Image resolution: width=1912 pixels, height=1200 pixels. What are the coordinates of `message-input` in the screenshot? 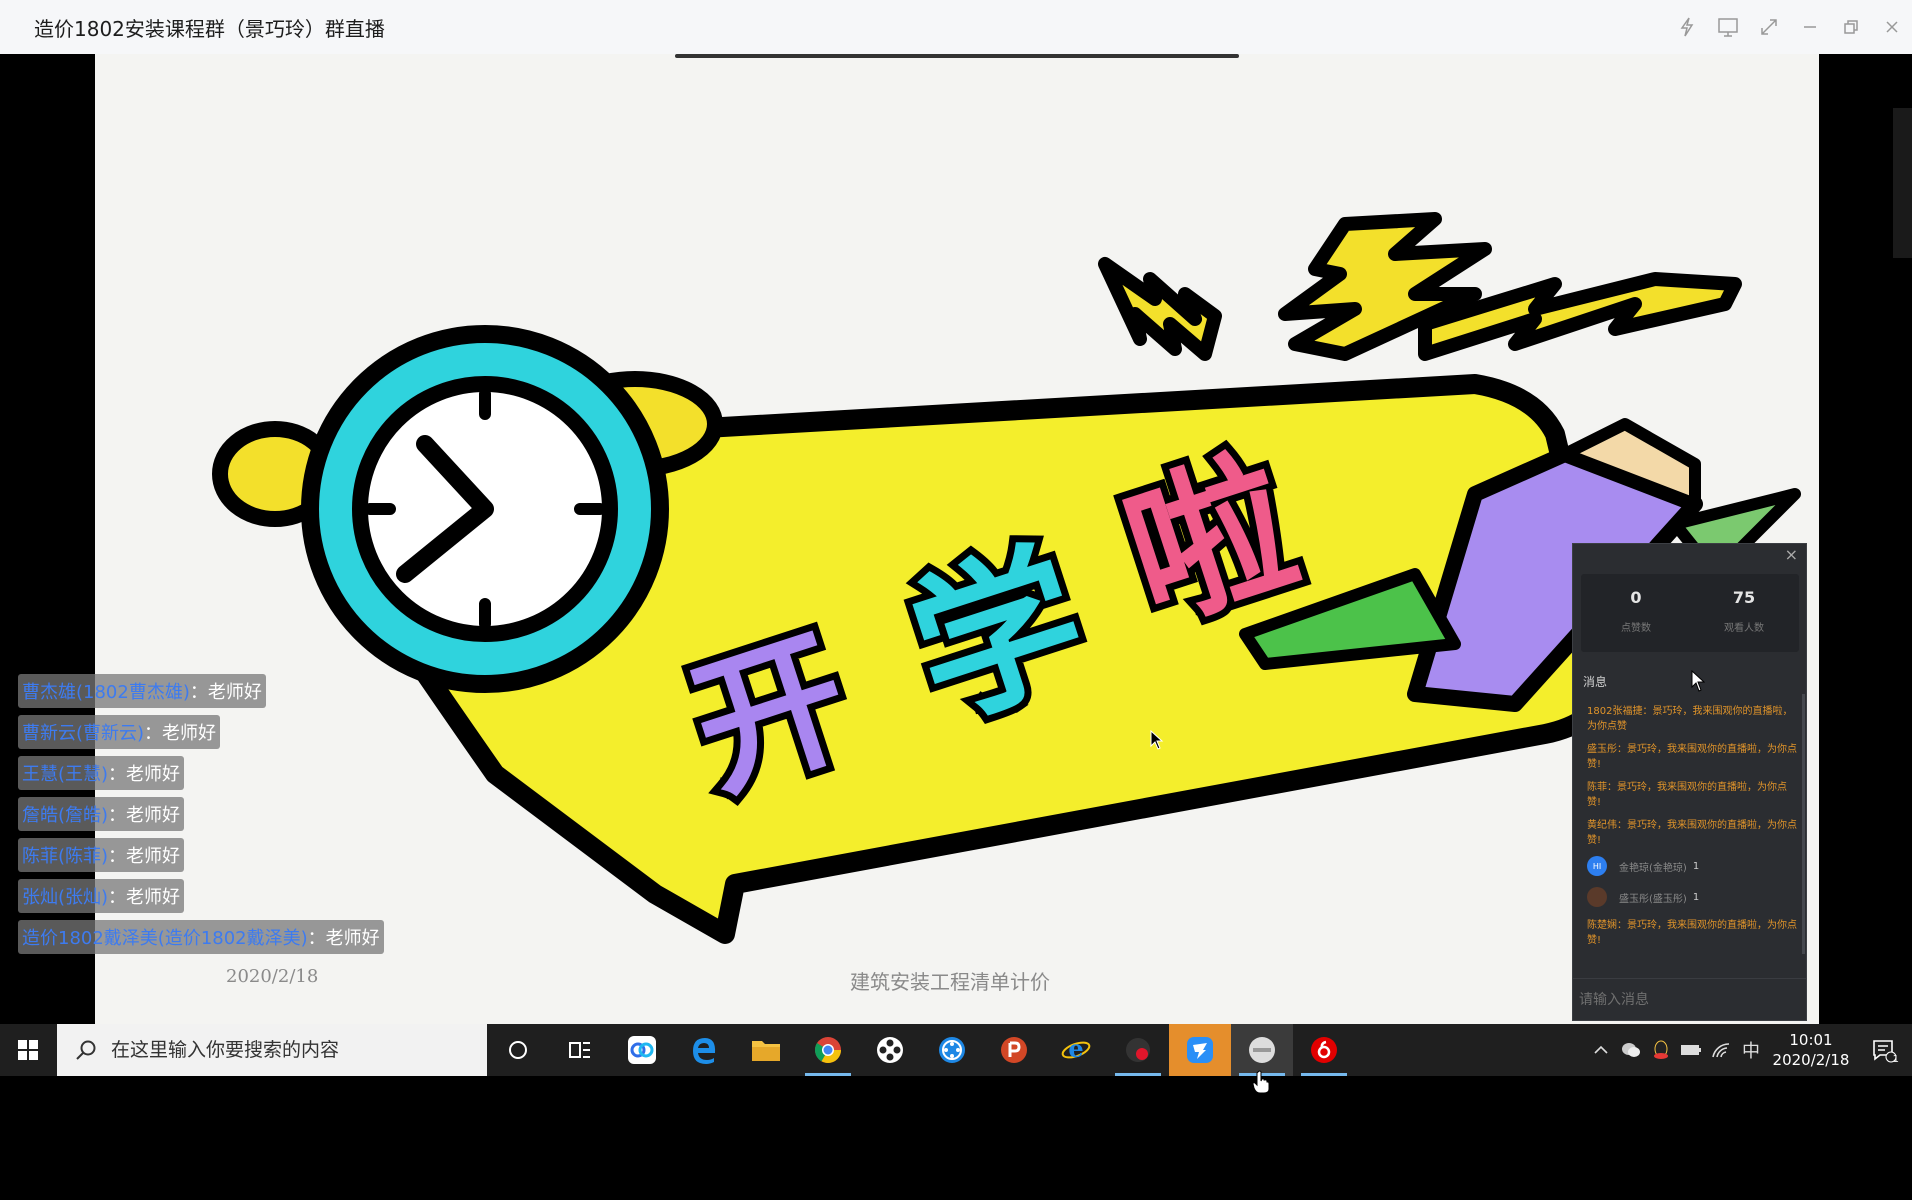 It's located at (1689, 999).